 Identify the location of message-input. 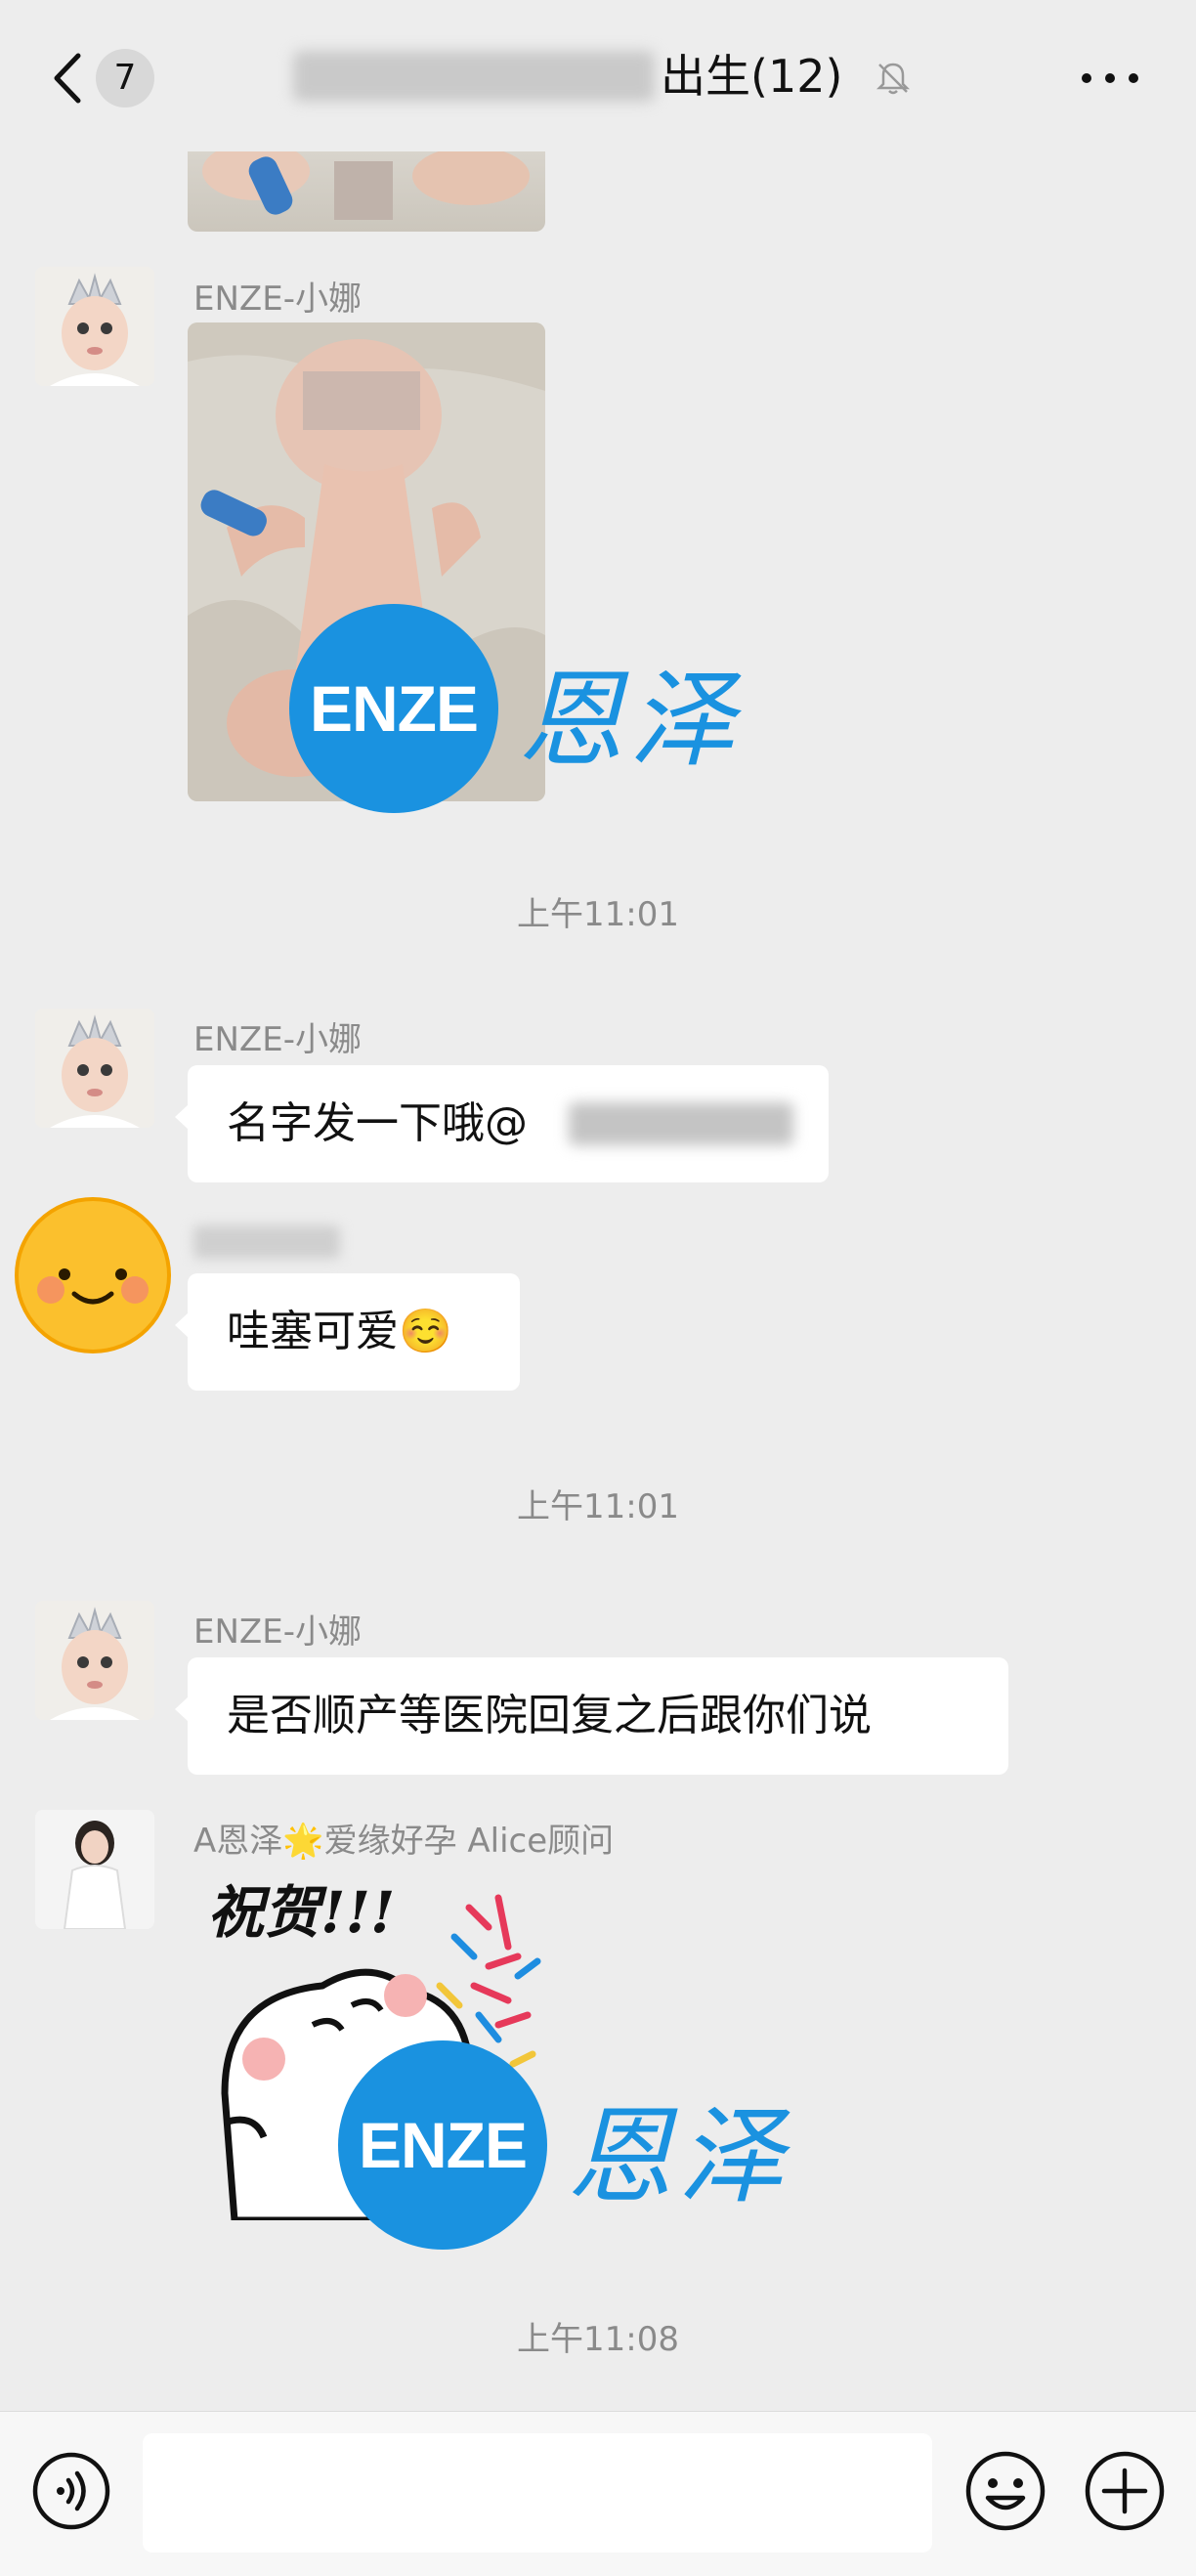
(537, 2493).